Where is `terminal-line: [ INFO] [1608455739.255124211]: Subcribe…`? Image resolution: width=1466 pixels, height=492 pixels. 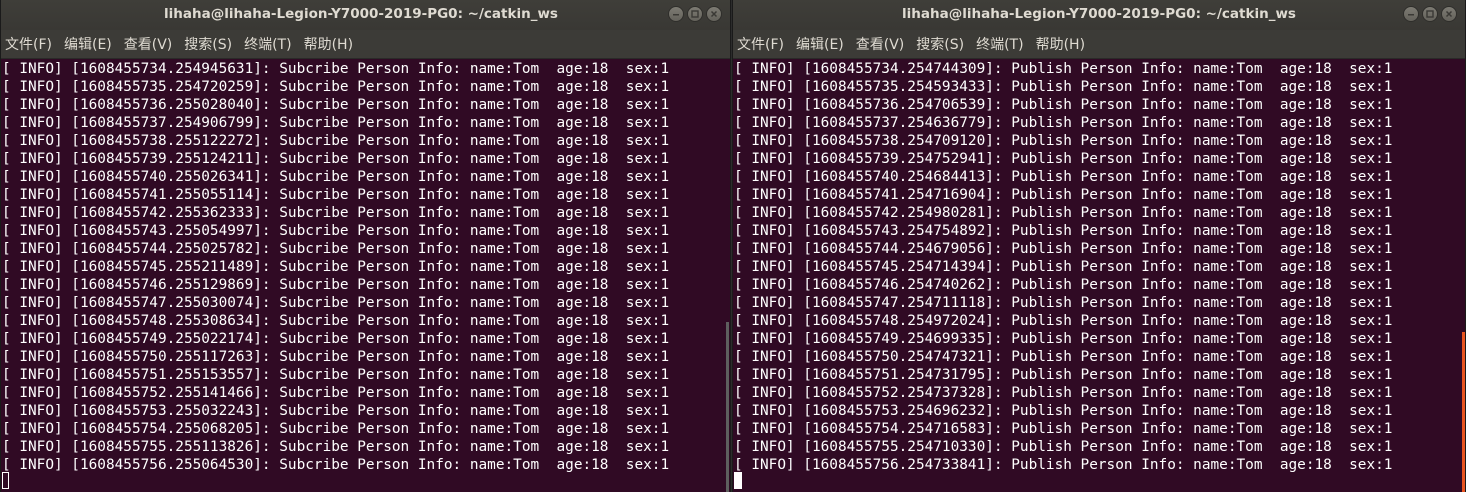 terminal-line: [ INFO] [1608455739.255124211]: Subcribe… is located at coordinates (336, 159).